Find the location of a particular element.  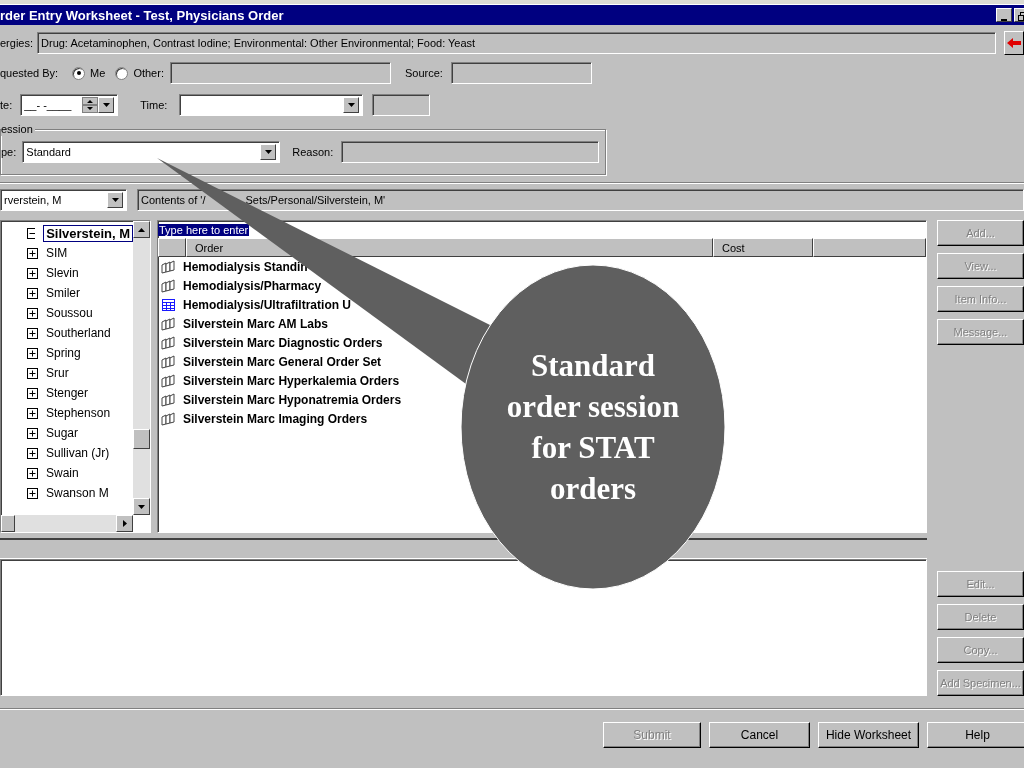

tree-item: Sugar is located at coordinates (62, 433).